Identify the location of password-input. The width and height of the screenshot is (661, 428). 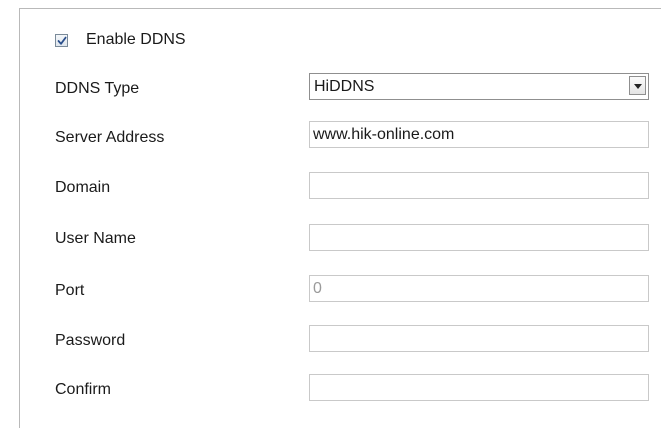
(479, 338).